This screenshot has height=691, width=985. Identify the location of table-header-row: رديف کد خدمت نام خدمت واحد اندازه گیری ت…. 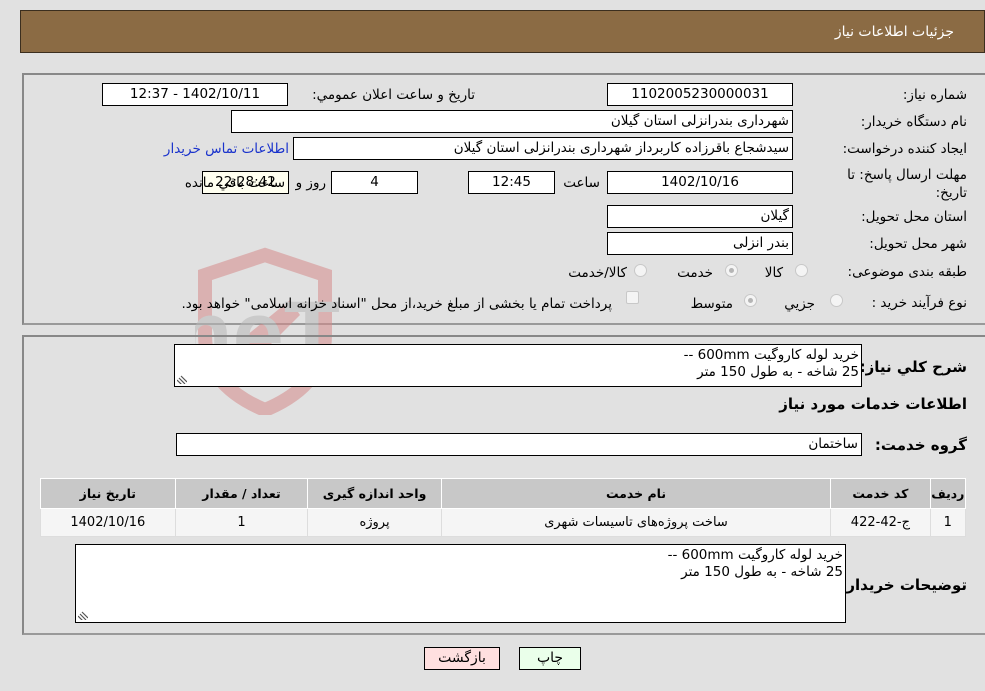
(503, 493).